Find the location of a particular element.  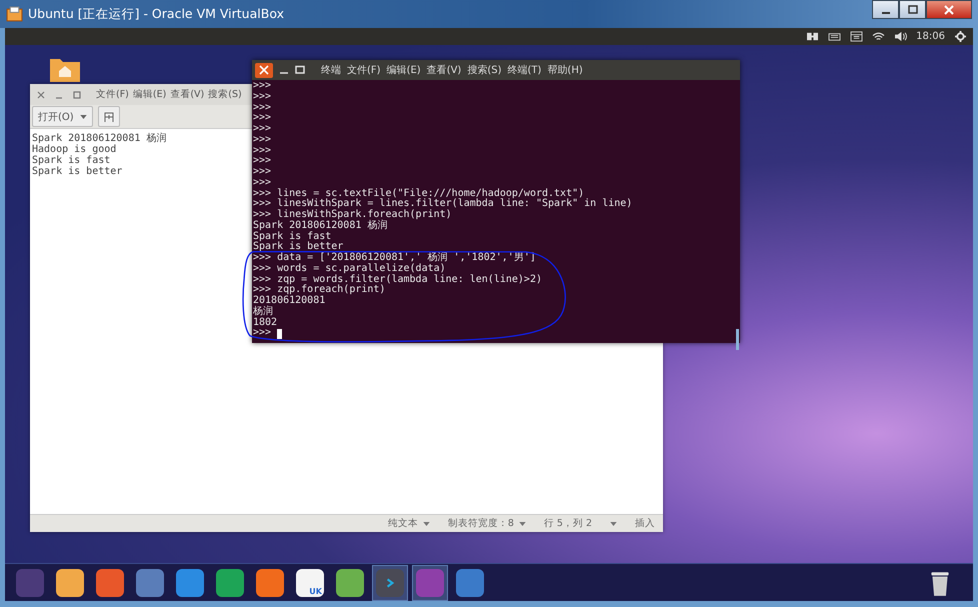

text-line: Spark is fast is located at coordinates (71, 160).